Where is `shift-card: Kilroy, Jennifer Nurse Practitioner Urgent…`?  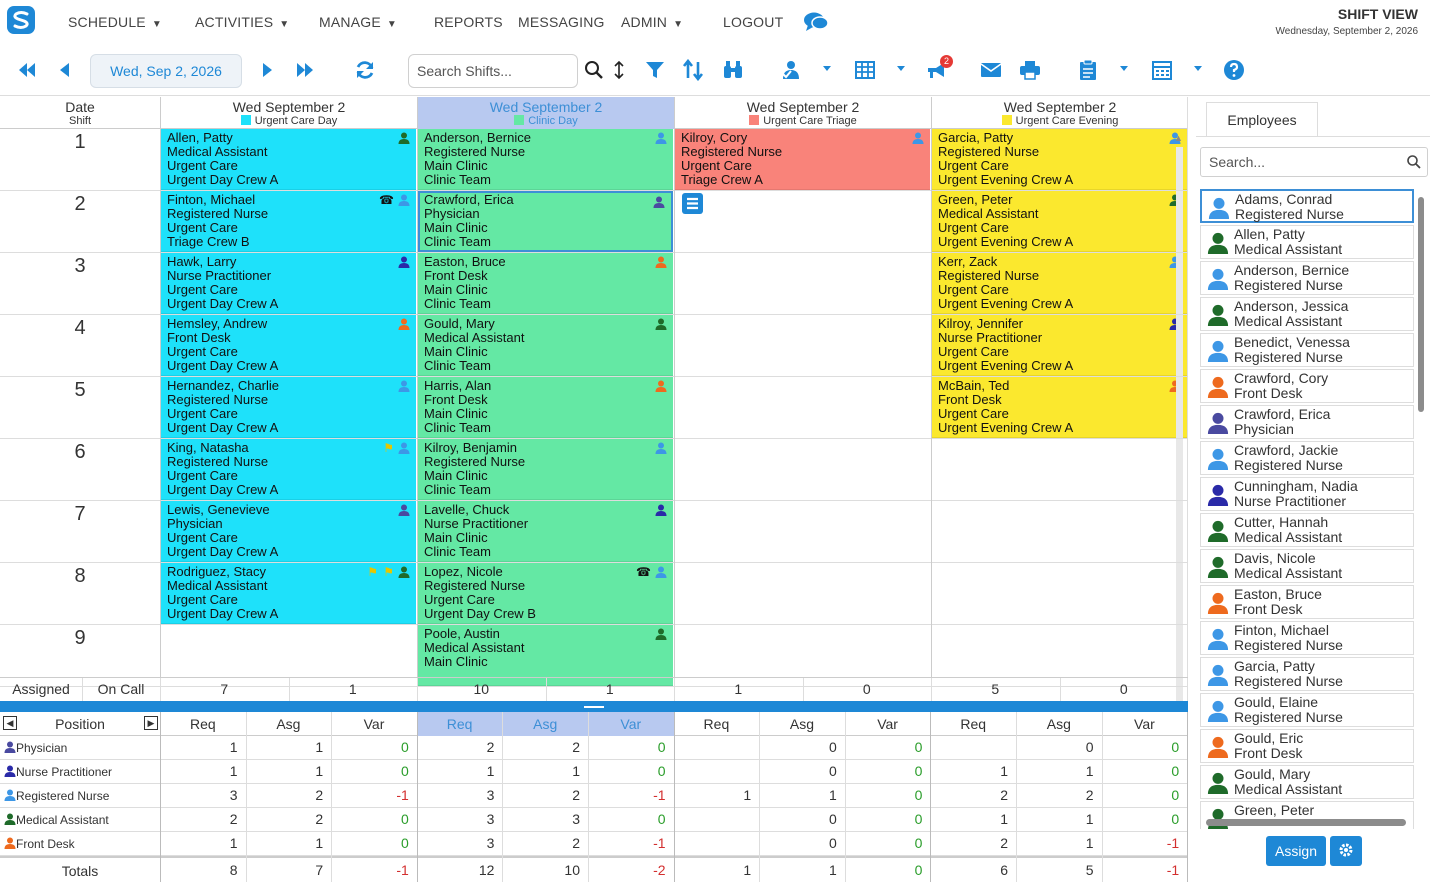
shift-card: Kilroy, Jennifer Nurse Practitioner Urgent… is located at coordinates (1059, 345).